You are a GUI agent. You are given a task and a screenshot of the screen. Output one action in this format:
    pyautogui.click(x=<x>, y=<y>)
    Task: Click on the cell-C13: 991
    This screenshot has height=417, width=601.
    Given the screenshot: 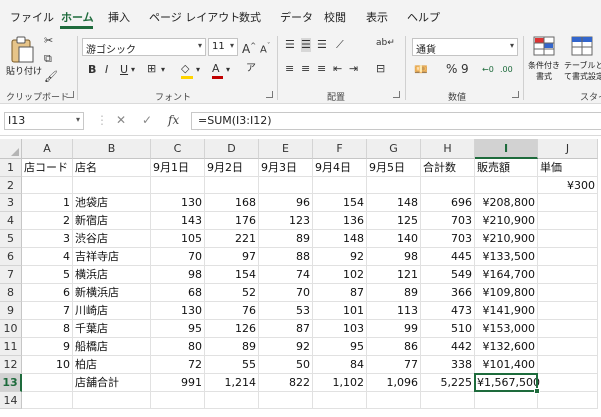 What is the action you would take?
    pyautogui.click(x=178, y=383)
    